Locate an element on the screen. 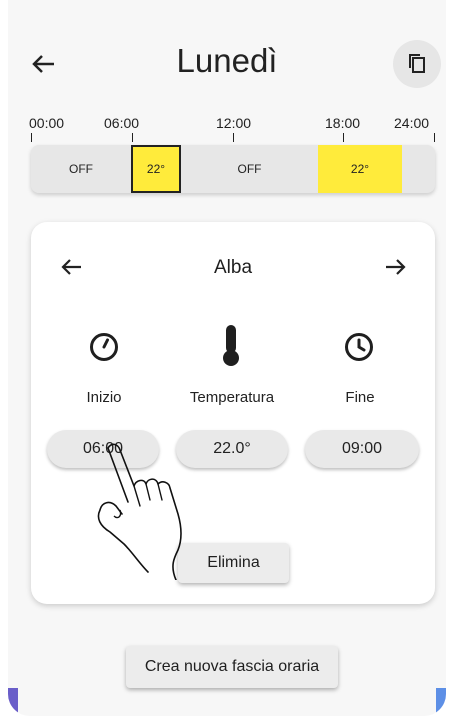  timeline-segment-selected: 22° is located at coordinates (156, 169).